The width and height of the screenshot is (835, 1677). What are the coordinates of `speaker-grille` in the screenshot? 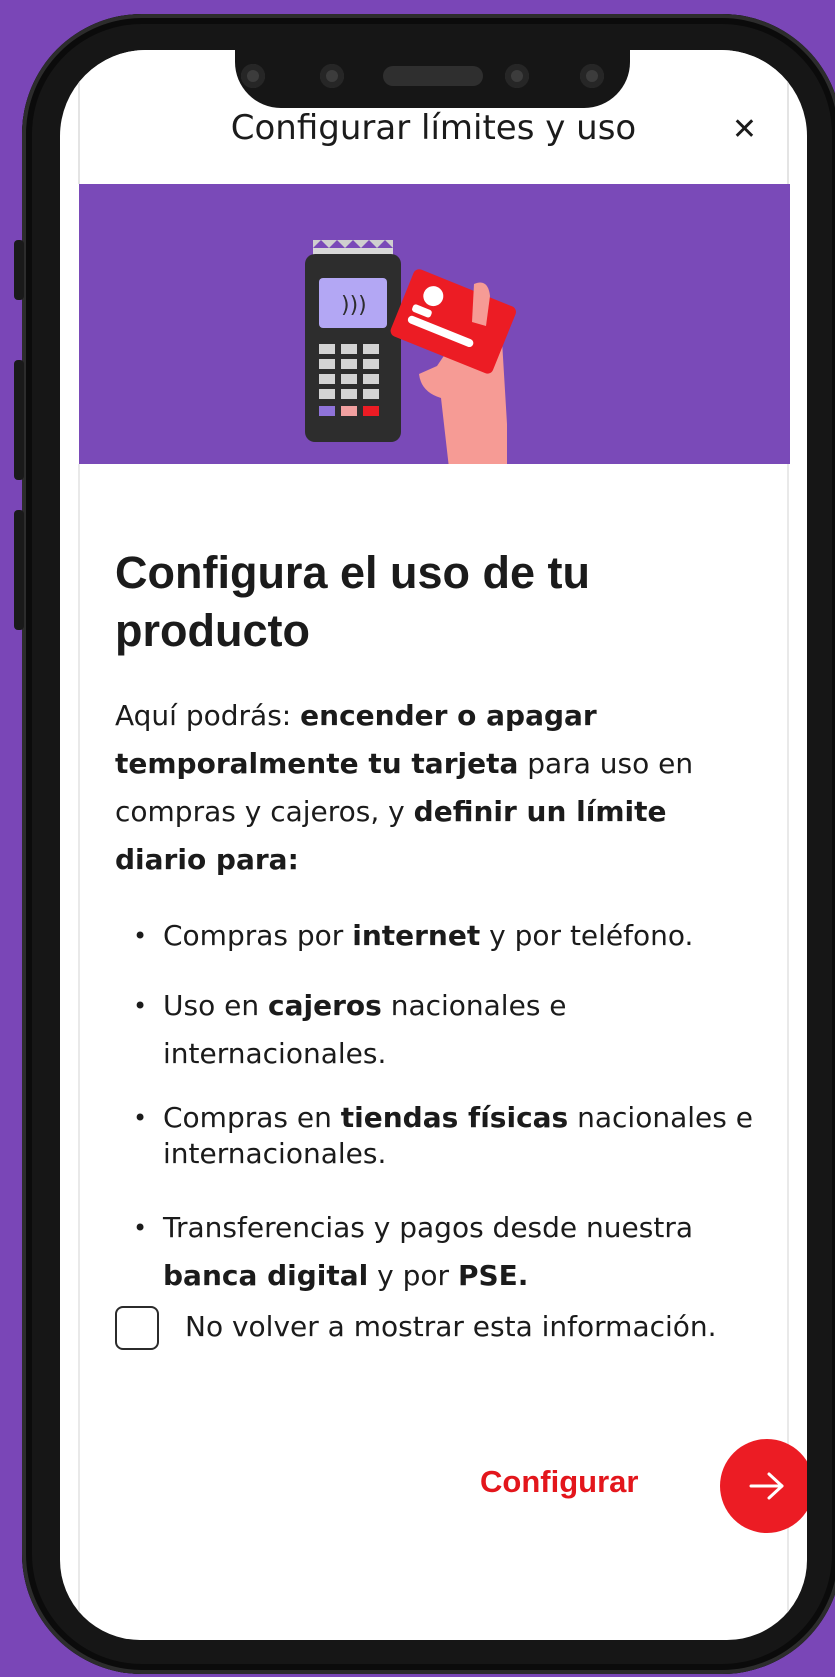 It's located at (433, 76).